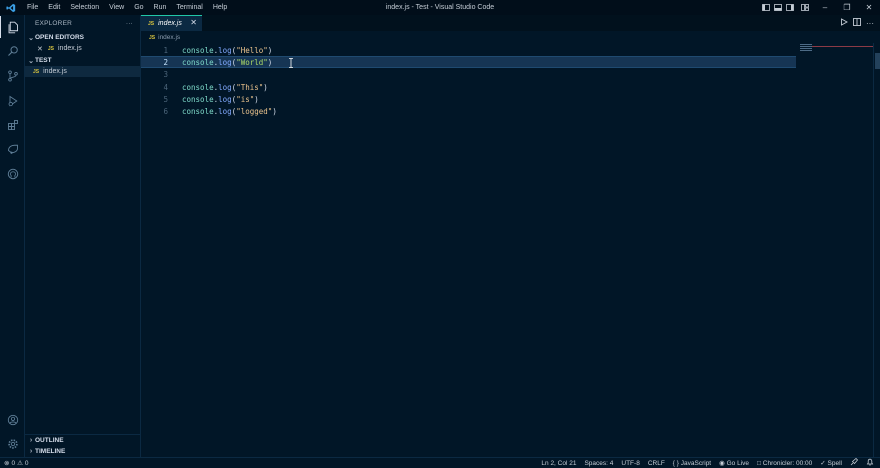 Image resolution: width=880 pixels, height=468 pixels. Describe the element at coordinates (790, 7) in the screenshot. I see `toggle-secondary-sidebar-icon` at that location.